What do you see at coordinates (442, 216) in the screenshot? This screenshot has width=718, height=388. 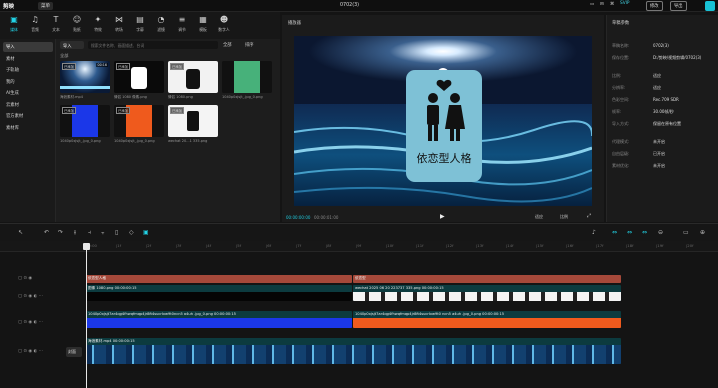 I see `play-icon: ▶` at bounding box center [442, 216].